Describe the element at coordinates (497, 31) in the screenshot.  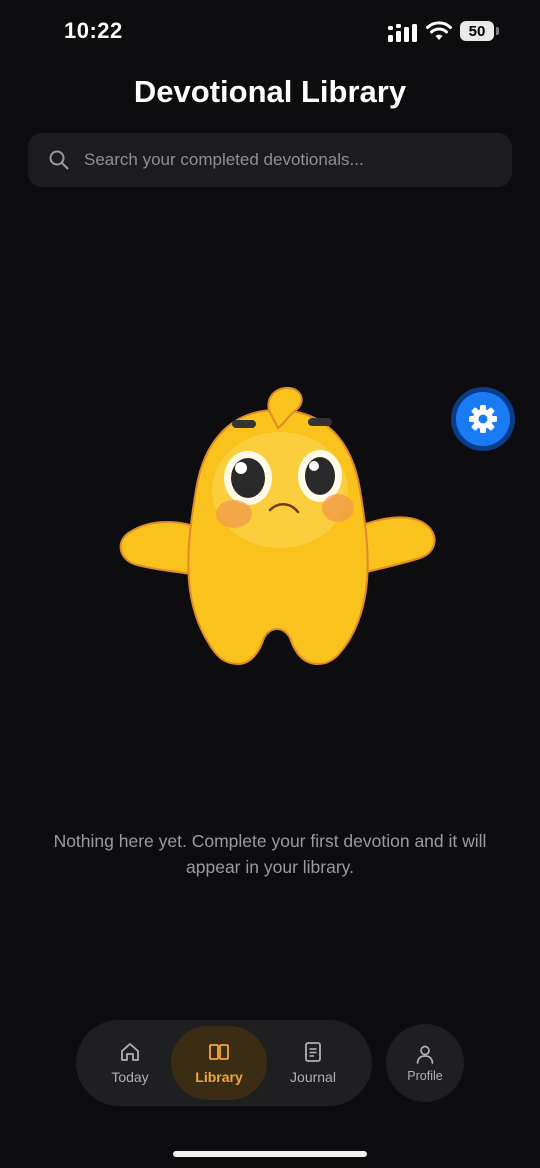
I see `battery-tip` at that location.